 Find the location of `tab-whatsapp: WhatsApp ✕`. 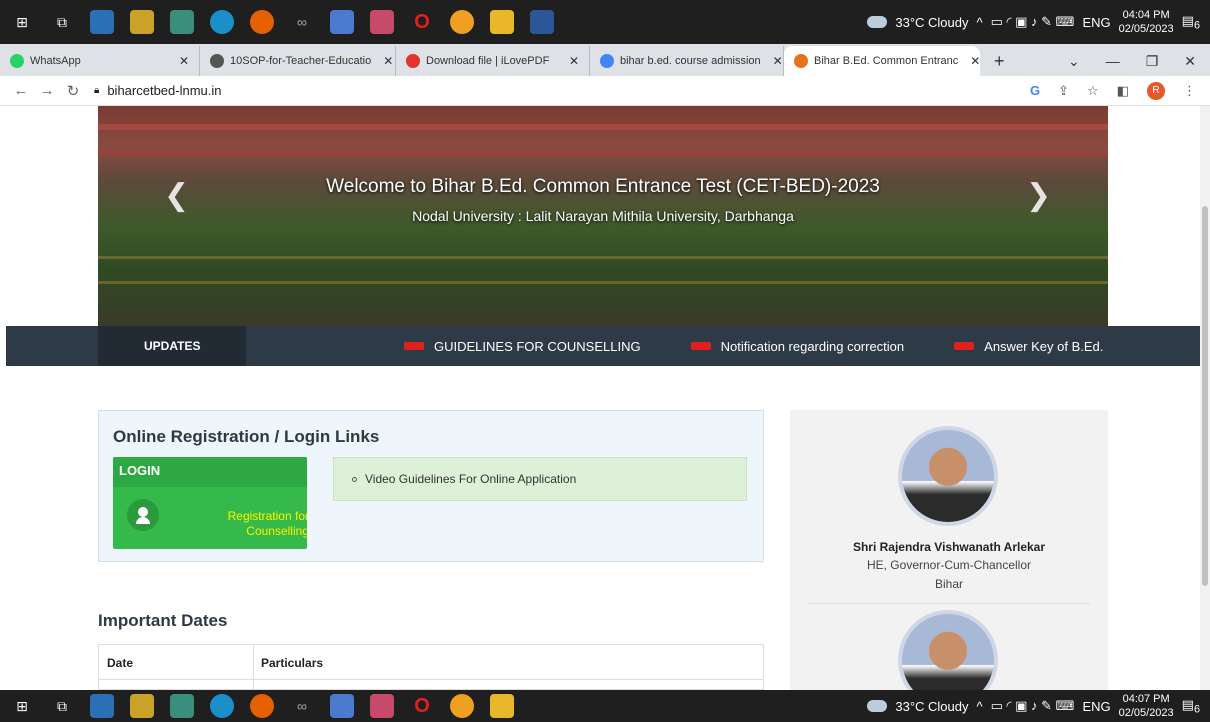

tab-whatsapp: WhatsApp ✕ is located at coordinates (100, 61).